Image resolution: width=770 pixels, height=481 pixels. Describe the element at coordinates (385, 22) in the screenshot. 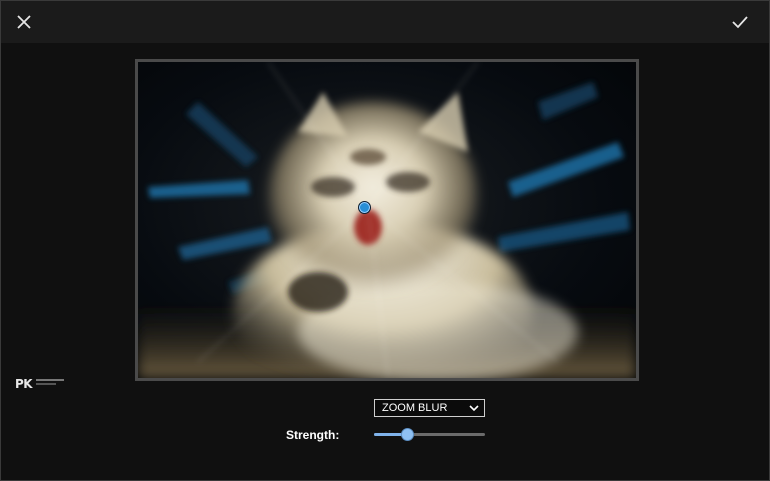

I see `top-bar` at that location.